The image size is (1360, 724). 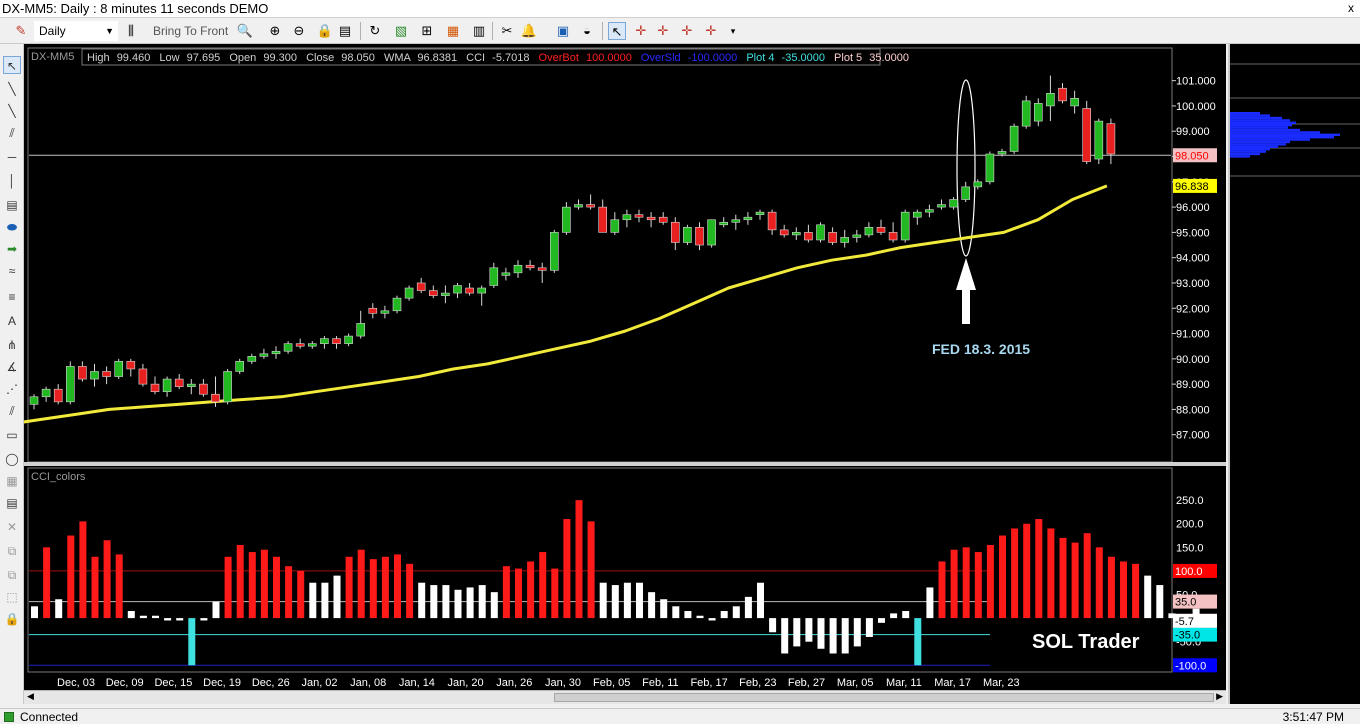 What do you see at coordinates (12, 133) in the screenshot?
I see `channel-tool-icon: ⫽` at bounding box center [12, 133].